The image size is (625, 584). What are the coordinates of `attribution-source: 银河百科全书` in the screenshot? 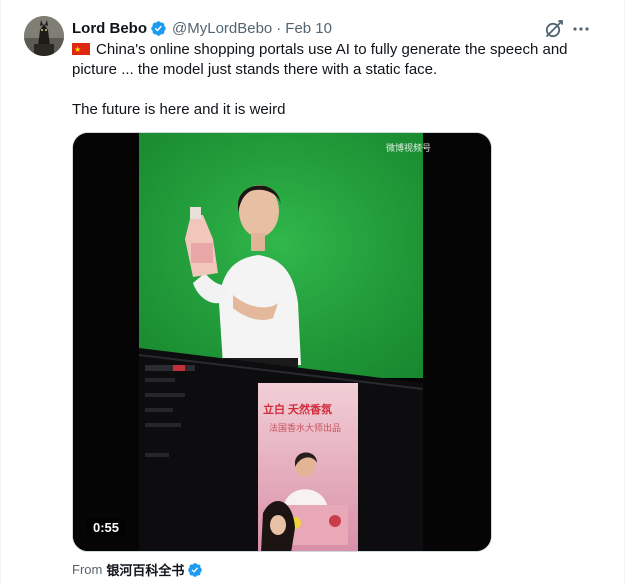 It's located at (145, 569).